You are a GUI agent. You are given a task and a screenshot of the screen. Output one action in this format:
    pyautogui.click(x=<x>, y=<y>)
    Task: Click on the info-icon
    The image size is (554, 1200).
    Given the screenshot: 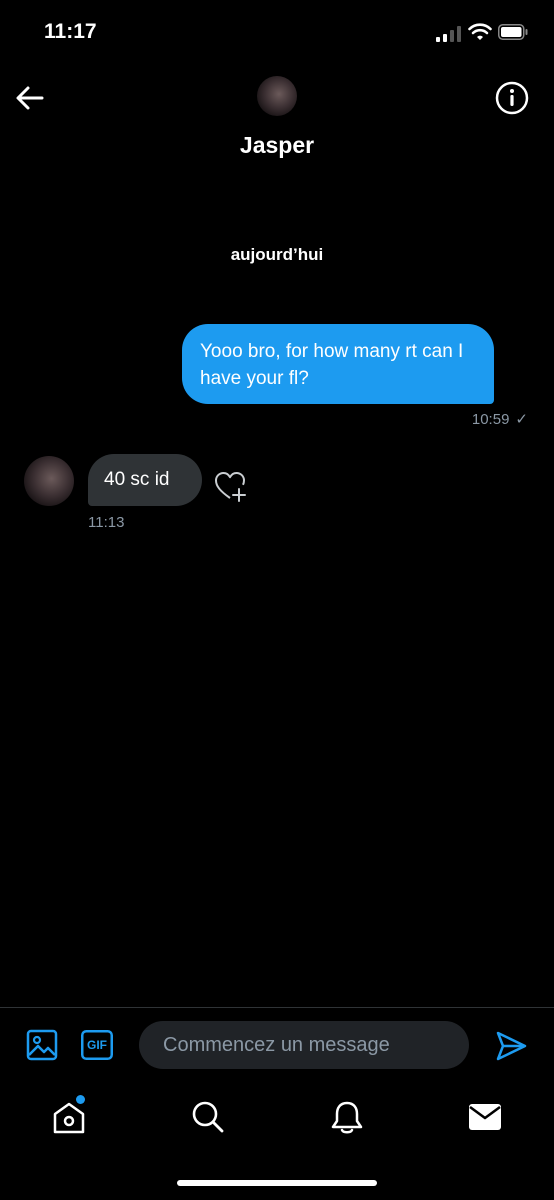 What is the action you would take?
    pyautogui.click(x=512, y=98)
    